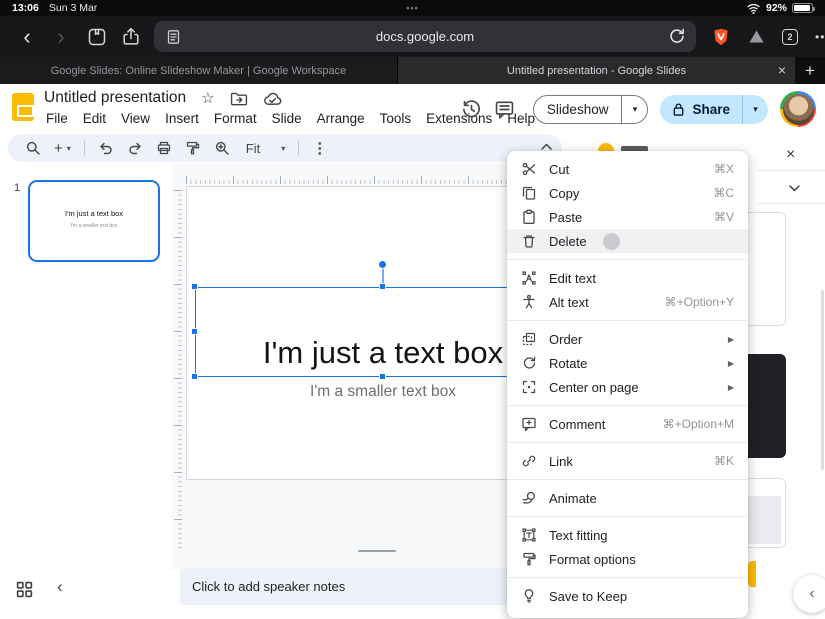 This screenshot has width=825, height=619. What do you see at coordinates (341, 118) in the screenshot?
I see `menu-arrange: Arrange` at bounding box center [341, 118].